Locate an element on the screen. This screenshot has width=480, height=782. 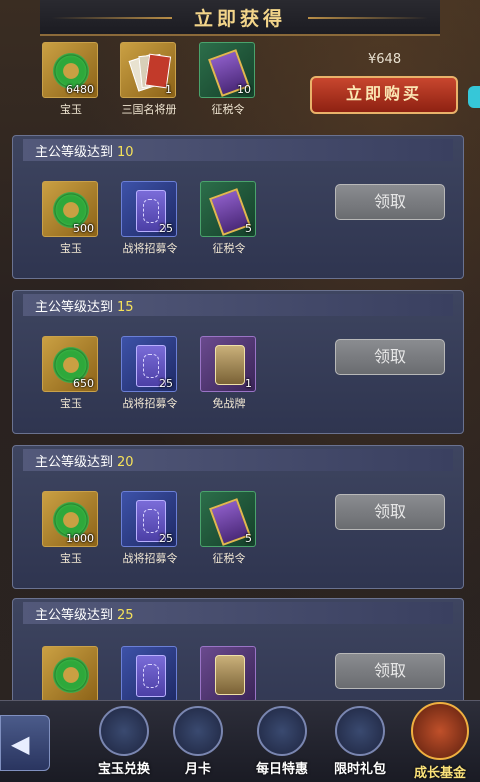
reward-peace-plaque is located at coordinates (229, 674).